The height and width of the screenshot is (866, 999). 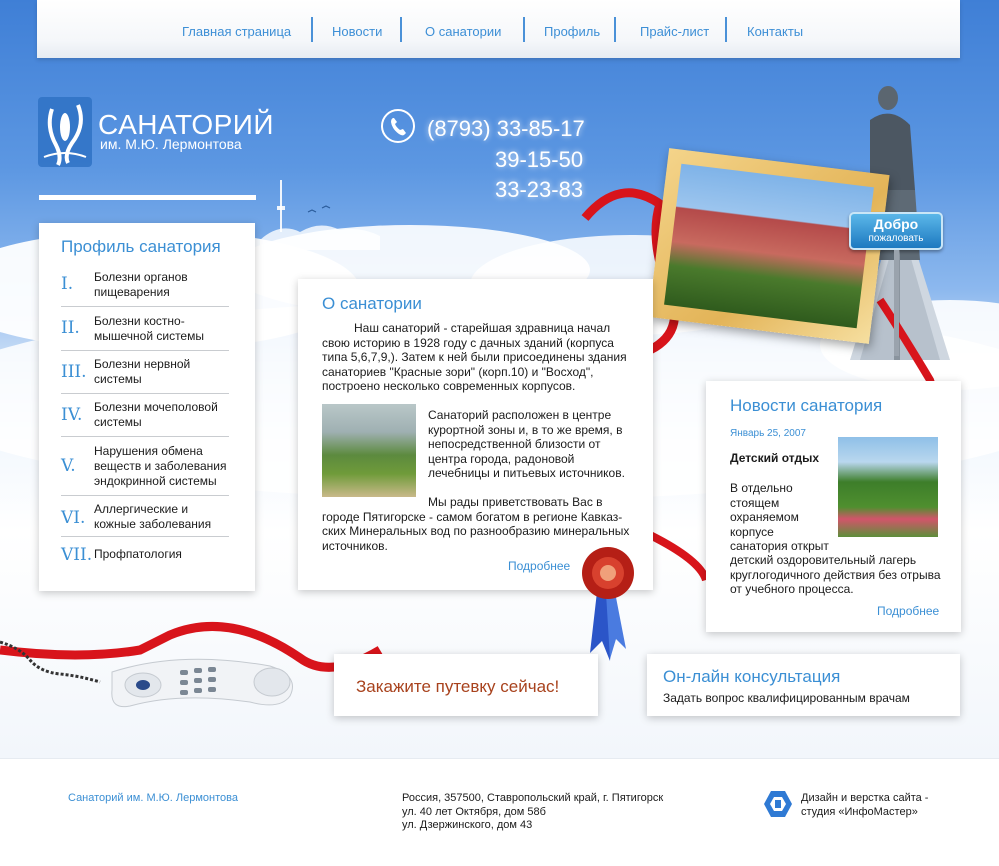 What do you see at coordinates (372, 303) in the screenshot?
I see `about-title: О санатории` at bounding box center [372, 303].